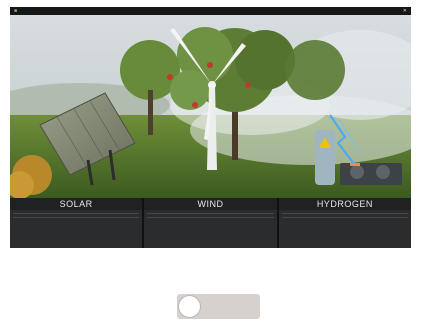 The height and width of the screenshot is (321, 421). I want to click on app-logo-icon: ■, so click(16, 11).